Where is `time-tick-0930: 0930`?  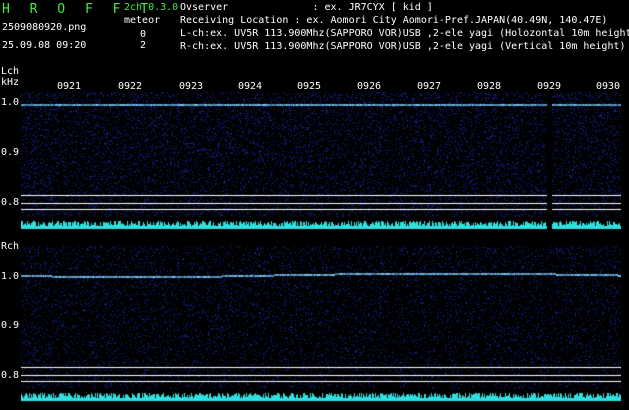
time-tick-0930: 0930 is located at coordinates (608, 86).